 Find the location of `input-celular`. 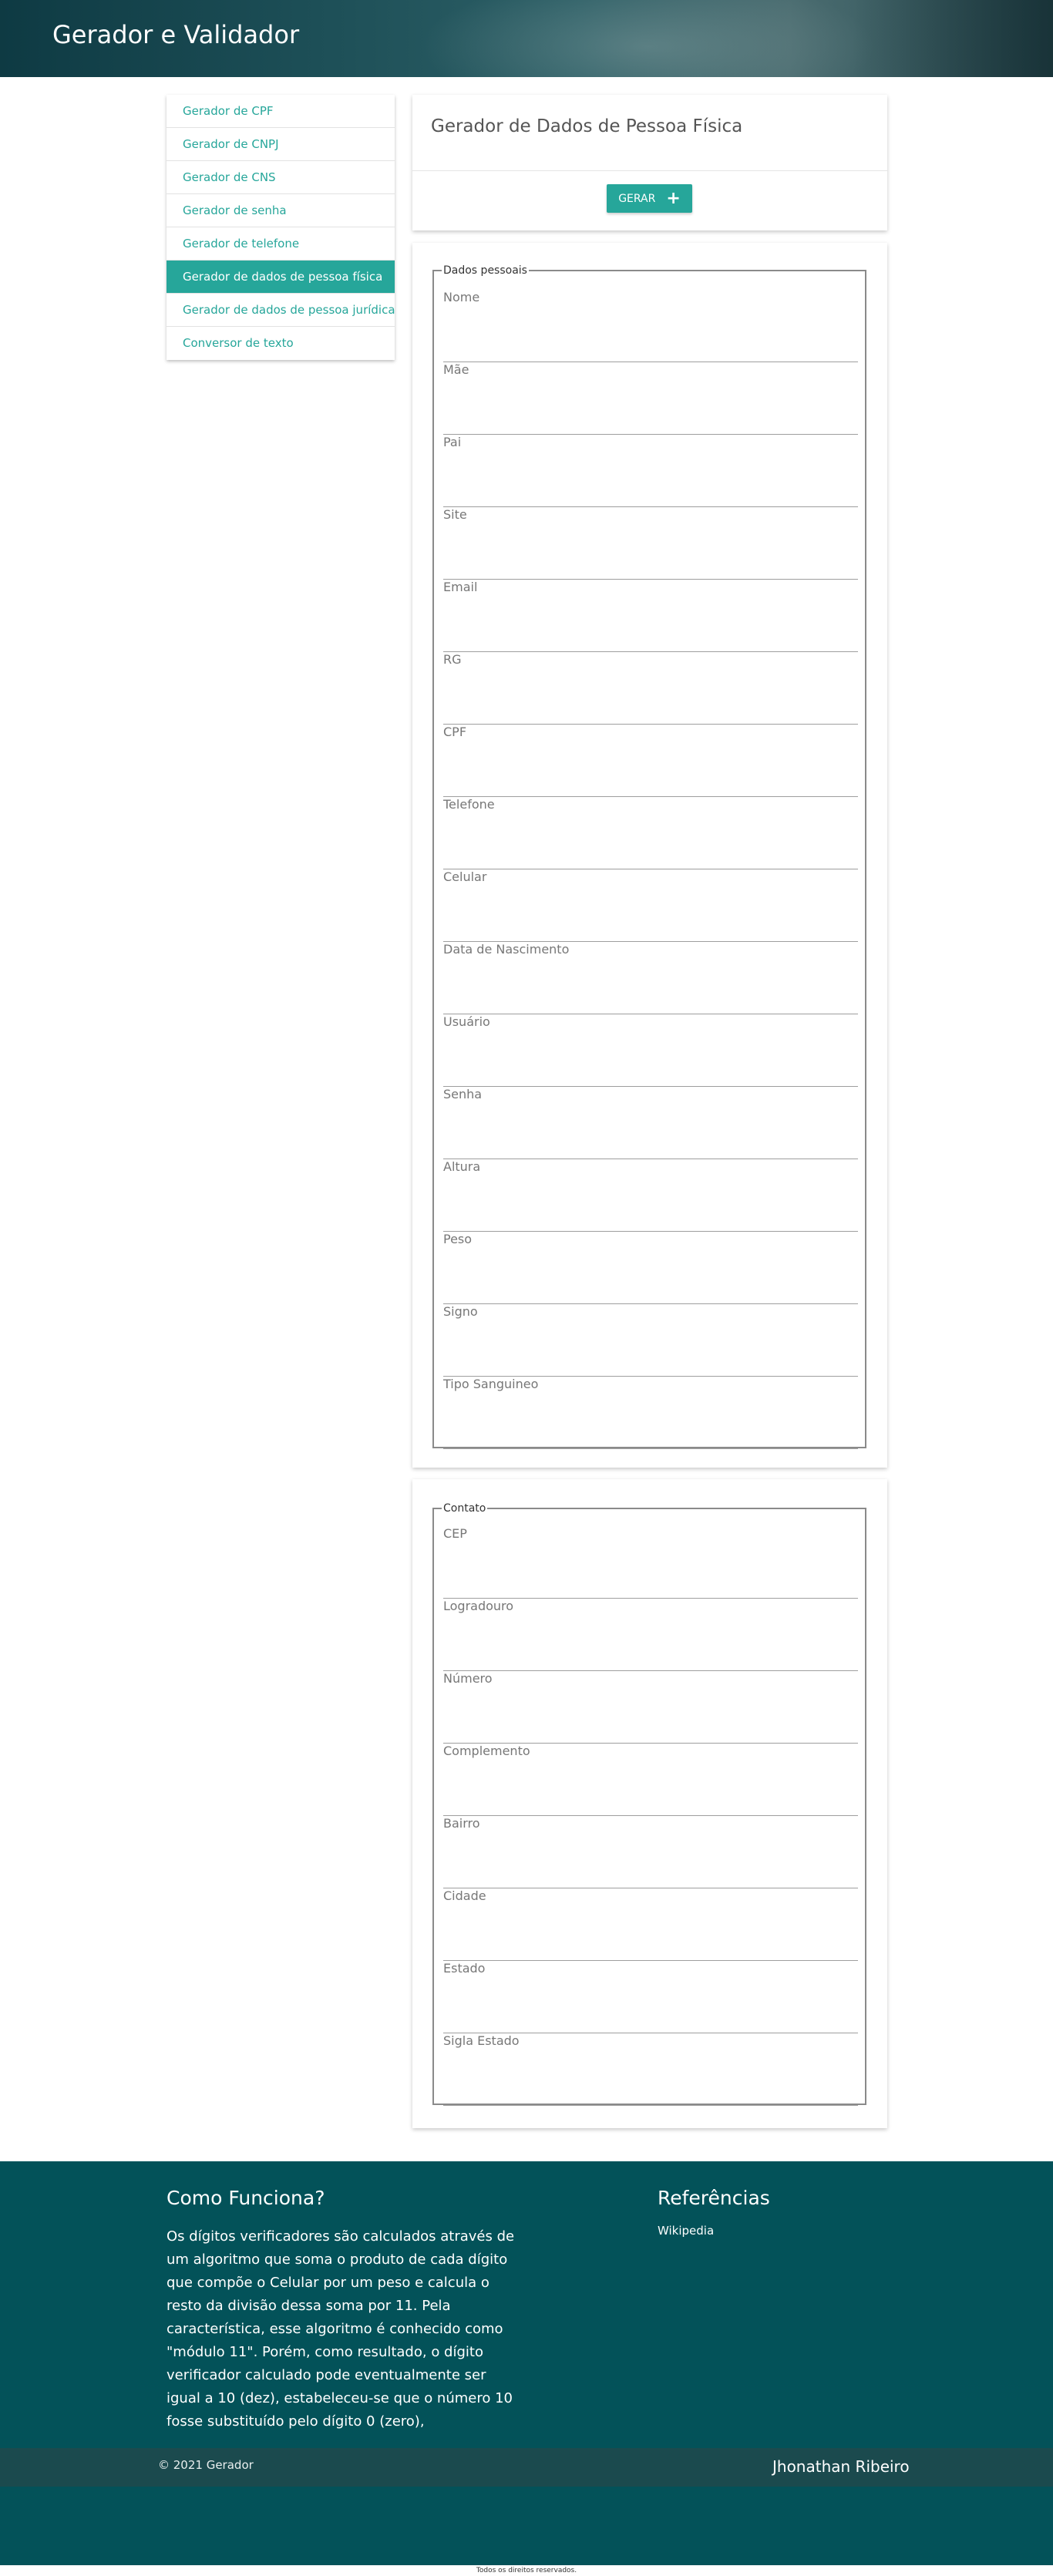

input-celular is located at coordinates (650, 932).